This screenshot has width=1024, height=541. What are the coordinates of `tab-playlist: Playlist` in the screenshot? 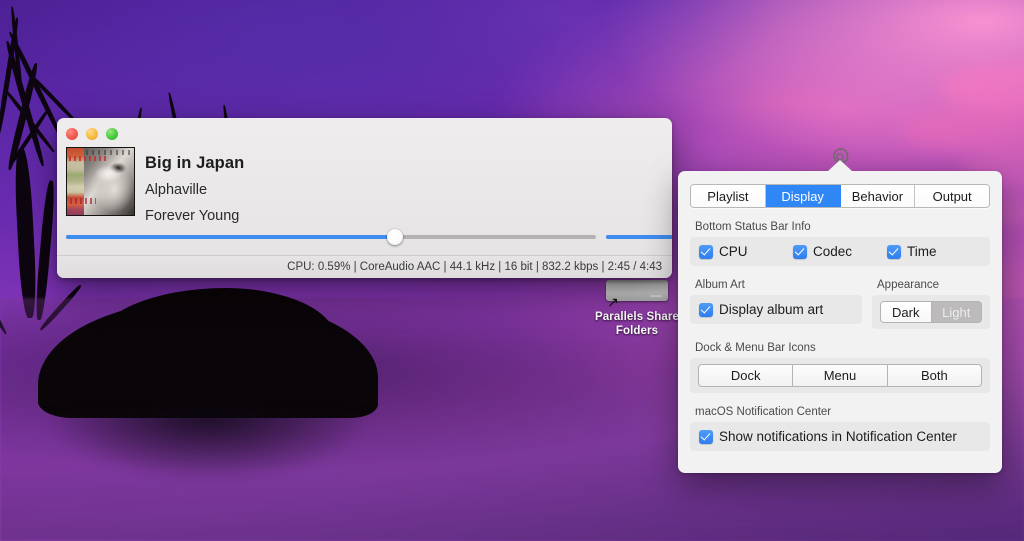 It's located at (728, 196).